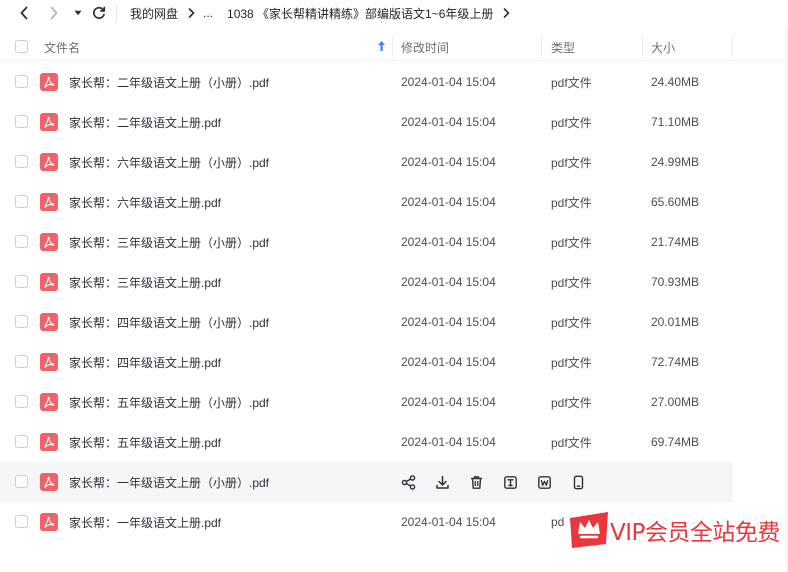 The width and height of the screenshot is (788, 572). Describe the element at coordinates (675, 82) in the screenshot. I see `file-size: 24.40MB` at that location.